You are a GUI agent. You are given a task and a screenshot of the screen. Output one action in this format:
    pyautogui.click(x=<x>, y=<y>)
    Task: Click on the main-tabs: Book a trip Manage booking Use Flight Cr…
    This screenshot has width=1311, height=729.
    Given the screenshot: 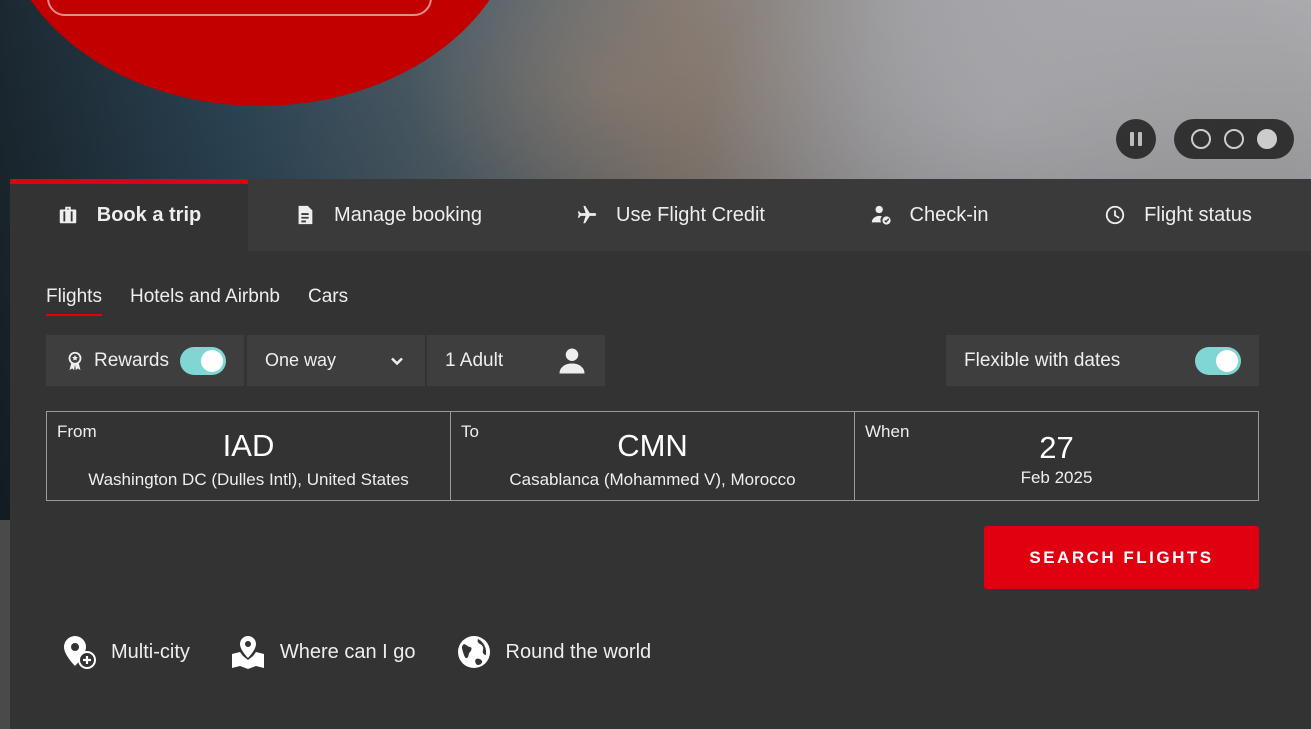 What is the action you would take?
    pyautogui.click(x=660, y=215)
    